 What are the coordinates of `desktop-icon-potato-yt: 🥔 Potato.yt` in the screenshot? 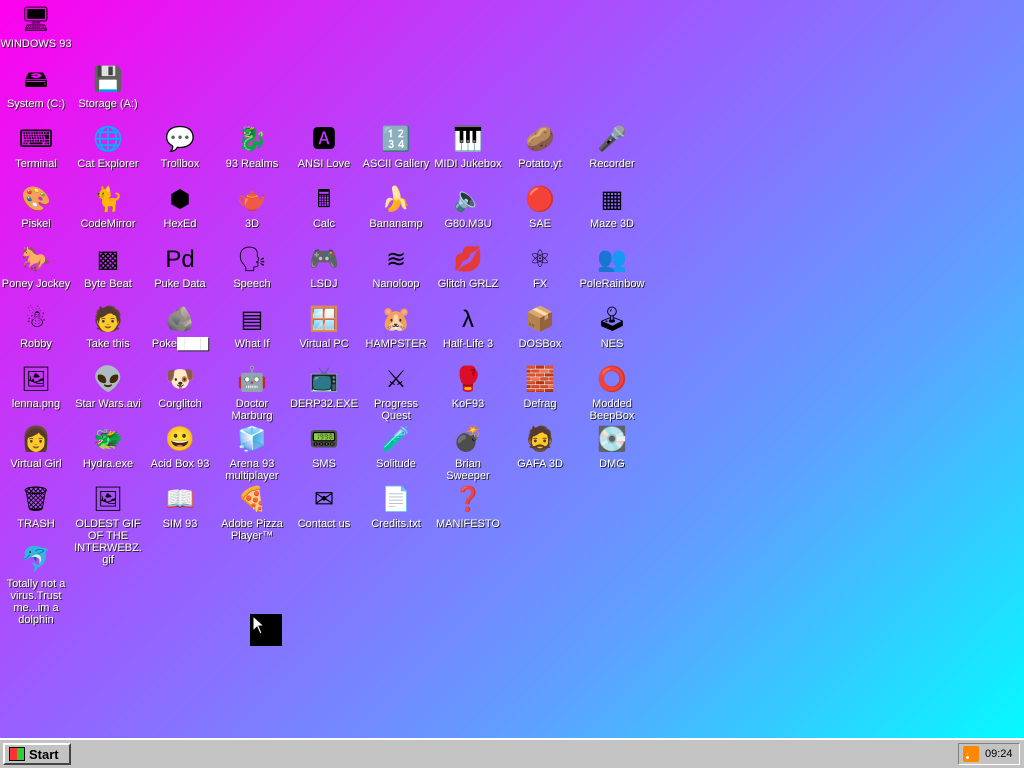 It's located at (540, 147).